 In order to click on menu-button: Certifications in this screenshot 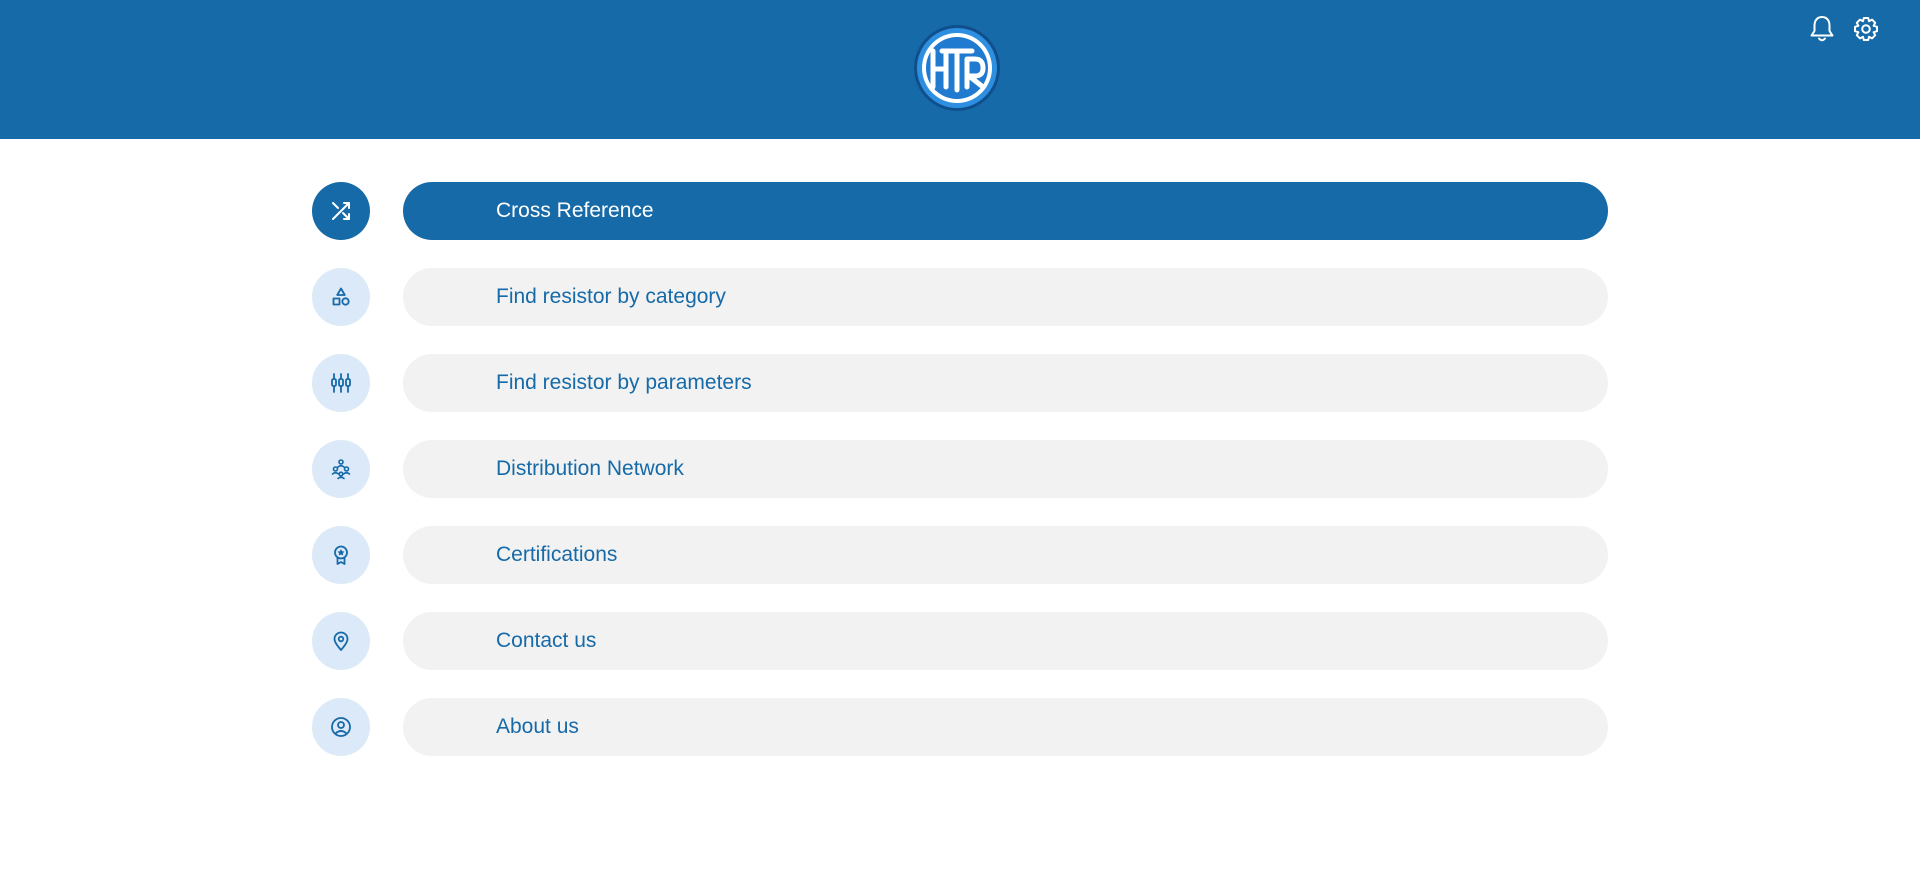, I will do `click(1005, 555)`.